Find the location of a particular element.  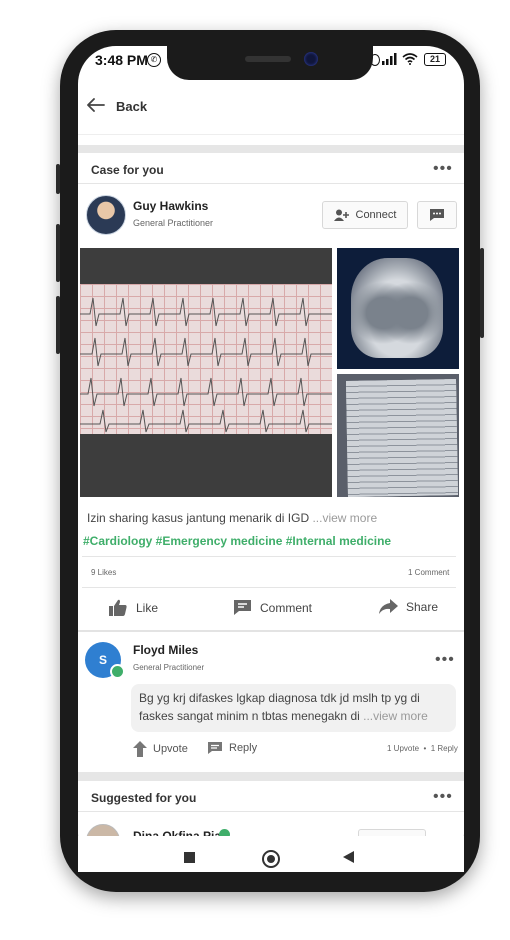

back-arrow-icon is located at coordinates (96, 105).